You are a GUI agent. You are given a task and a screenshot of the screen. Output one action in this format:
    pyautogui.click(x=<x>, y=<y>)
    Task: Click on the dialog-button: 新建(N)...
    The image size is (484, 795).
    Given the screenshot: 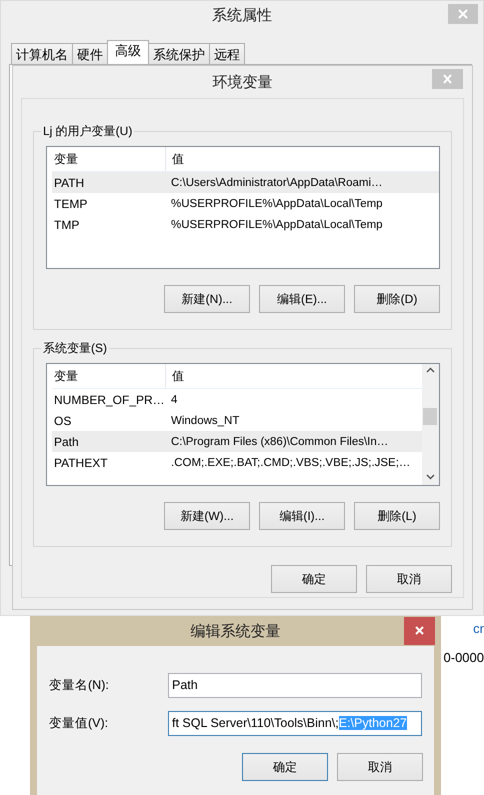 What is the action you would take?
    pyautogui.click(x=207, y=299)
    